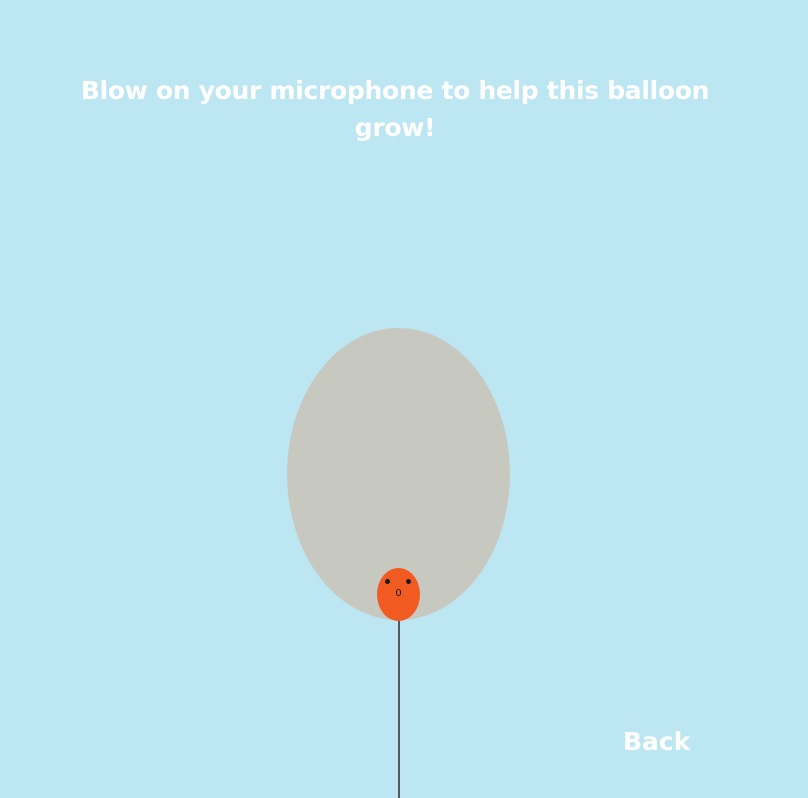 The width and height of the screenshot is (808, 798). What do you see at coordinates (656, 742) in the screenshot?
I see `back-button: Back` at bounding box center [656, 742].